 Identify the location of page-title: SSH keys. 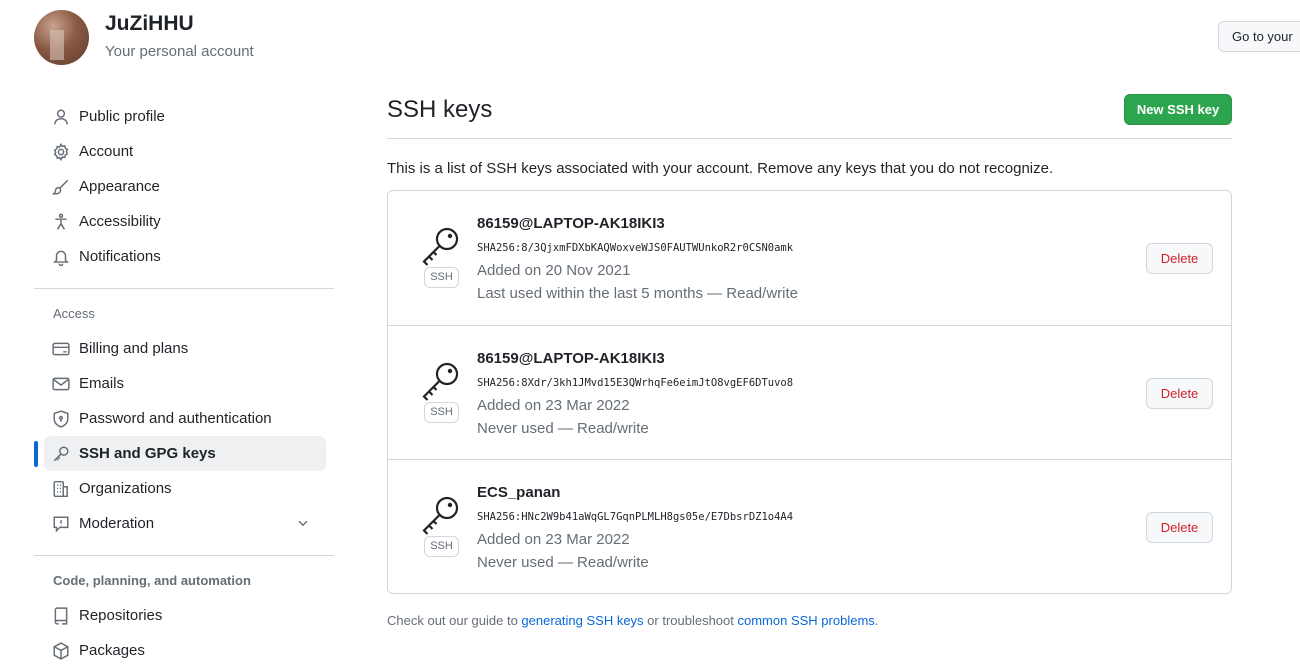
(440, 109).